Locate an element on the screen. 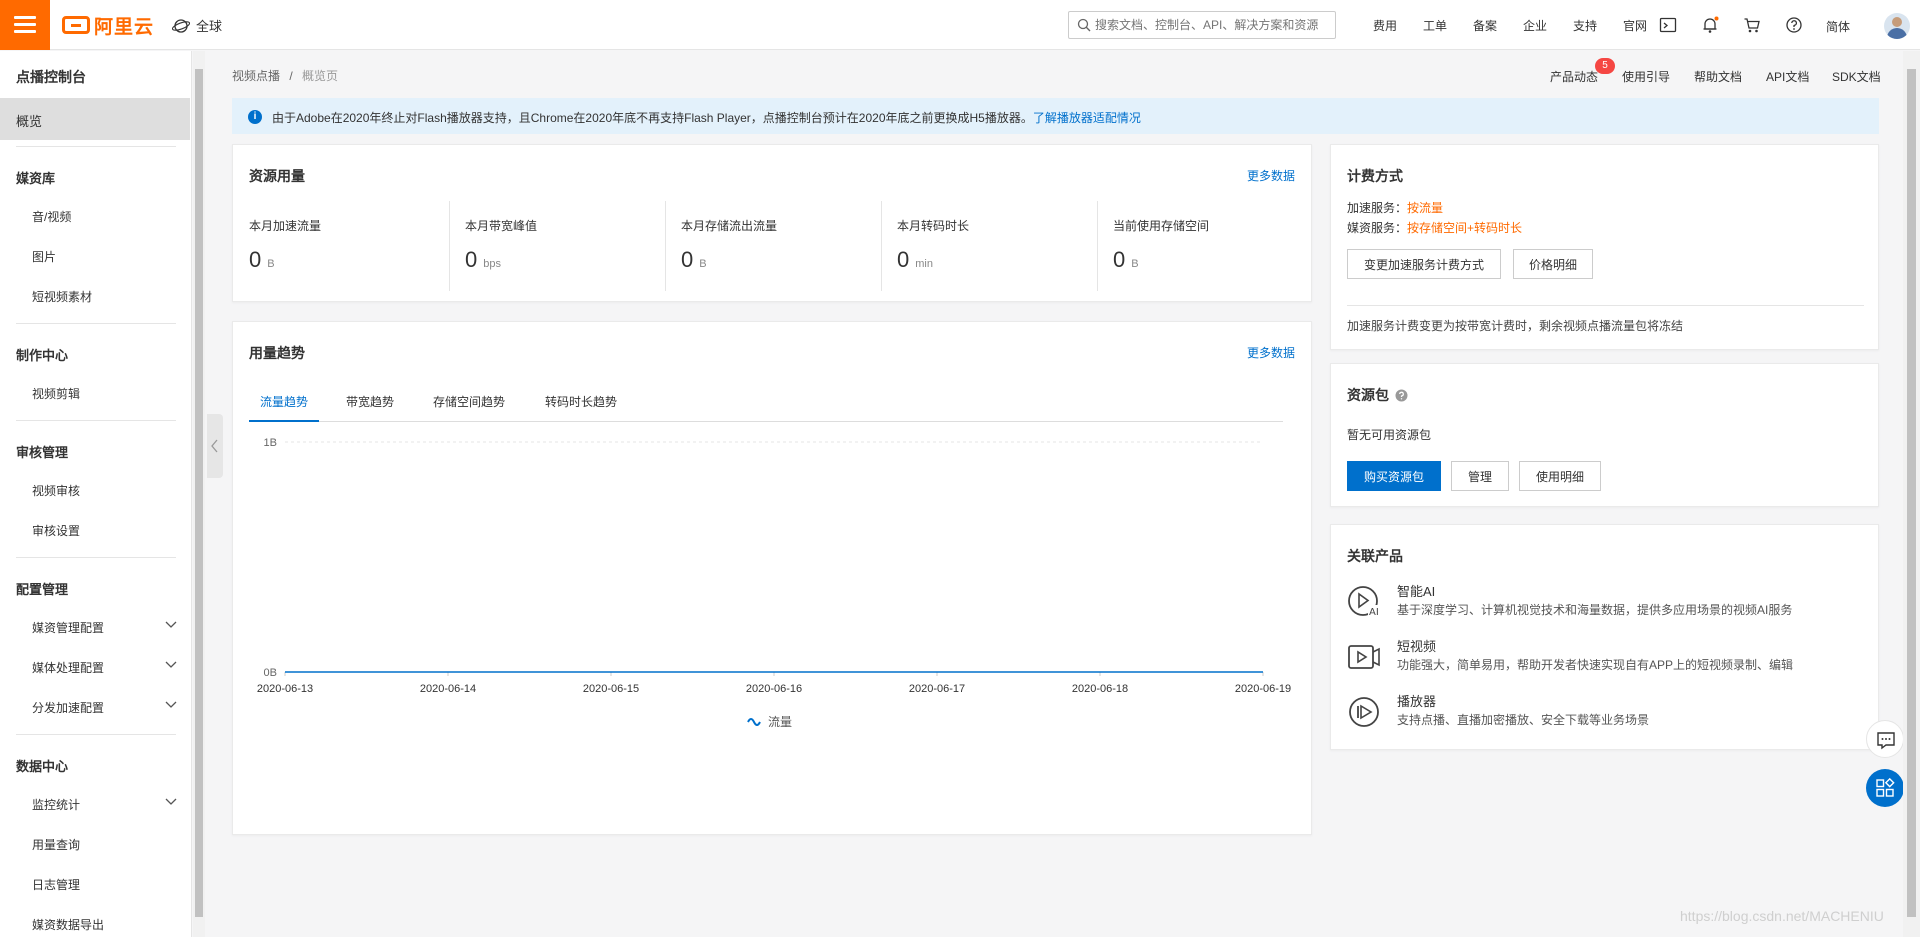 The width and height of the screenshot is (1920, 937). feedback-button is located at coordinates (1885, 739).